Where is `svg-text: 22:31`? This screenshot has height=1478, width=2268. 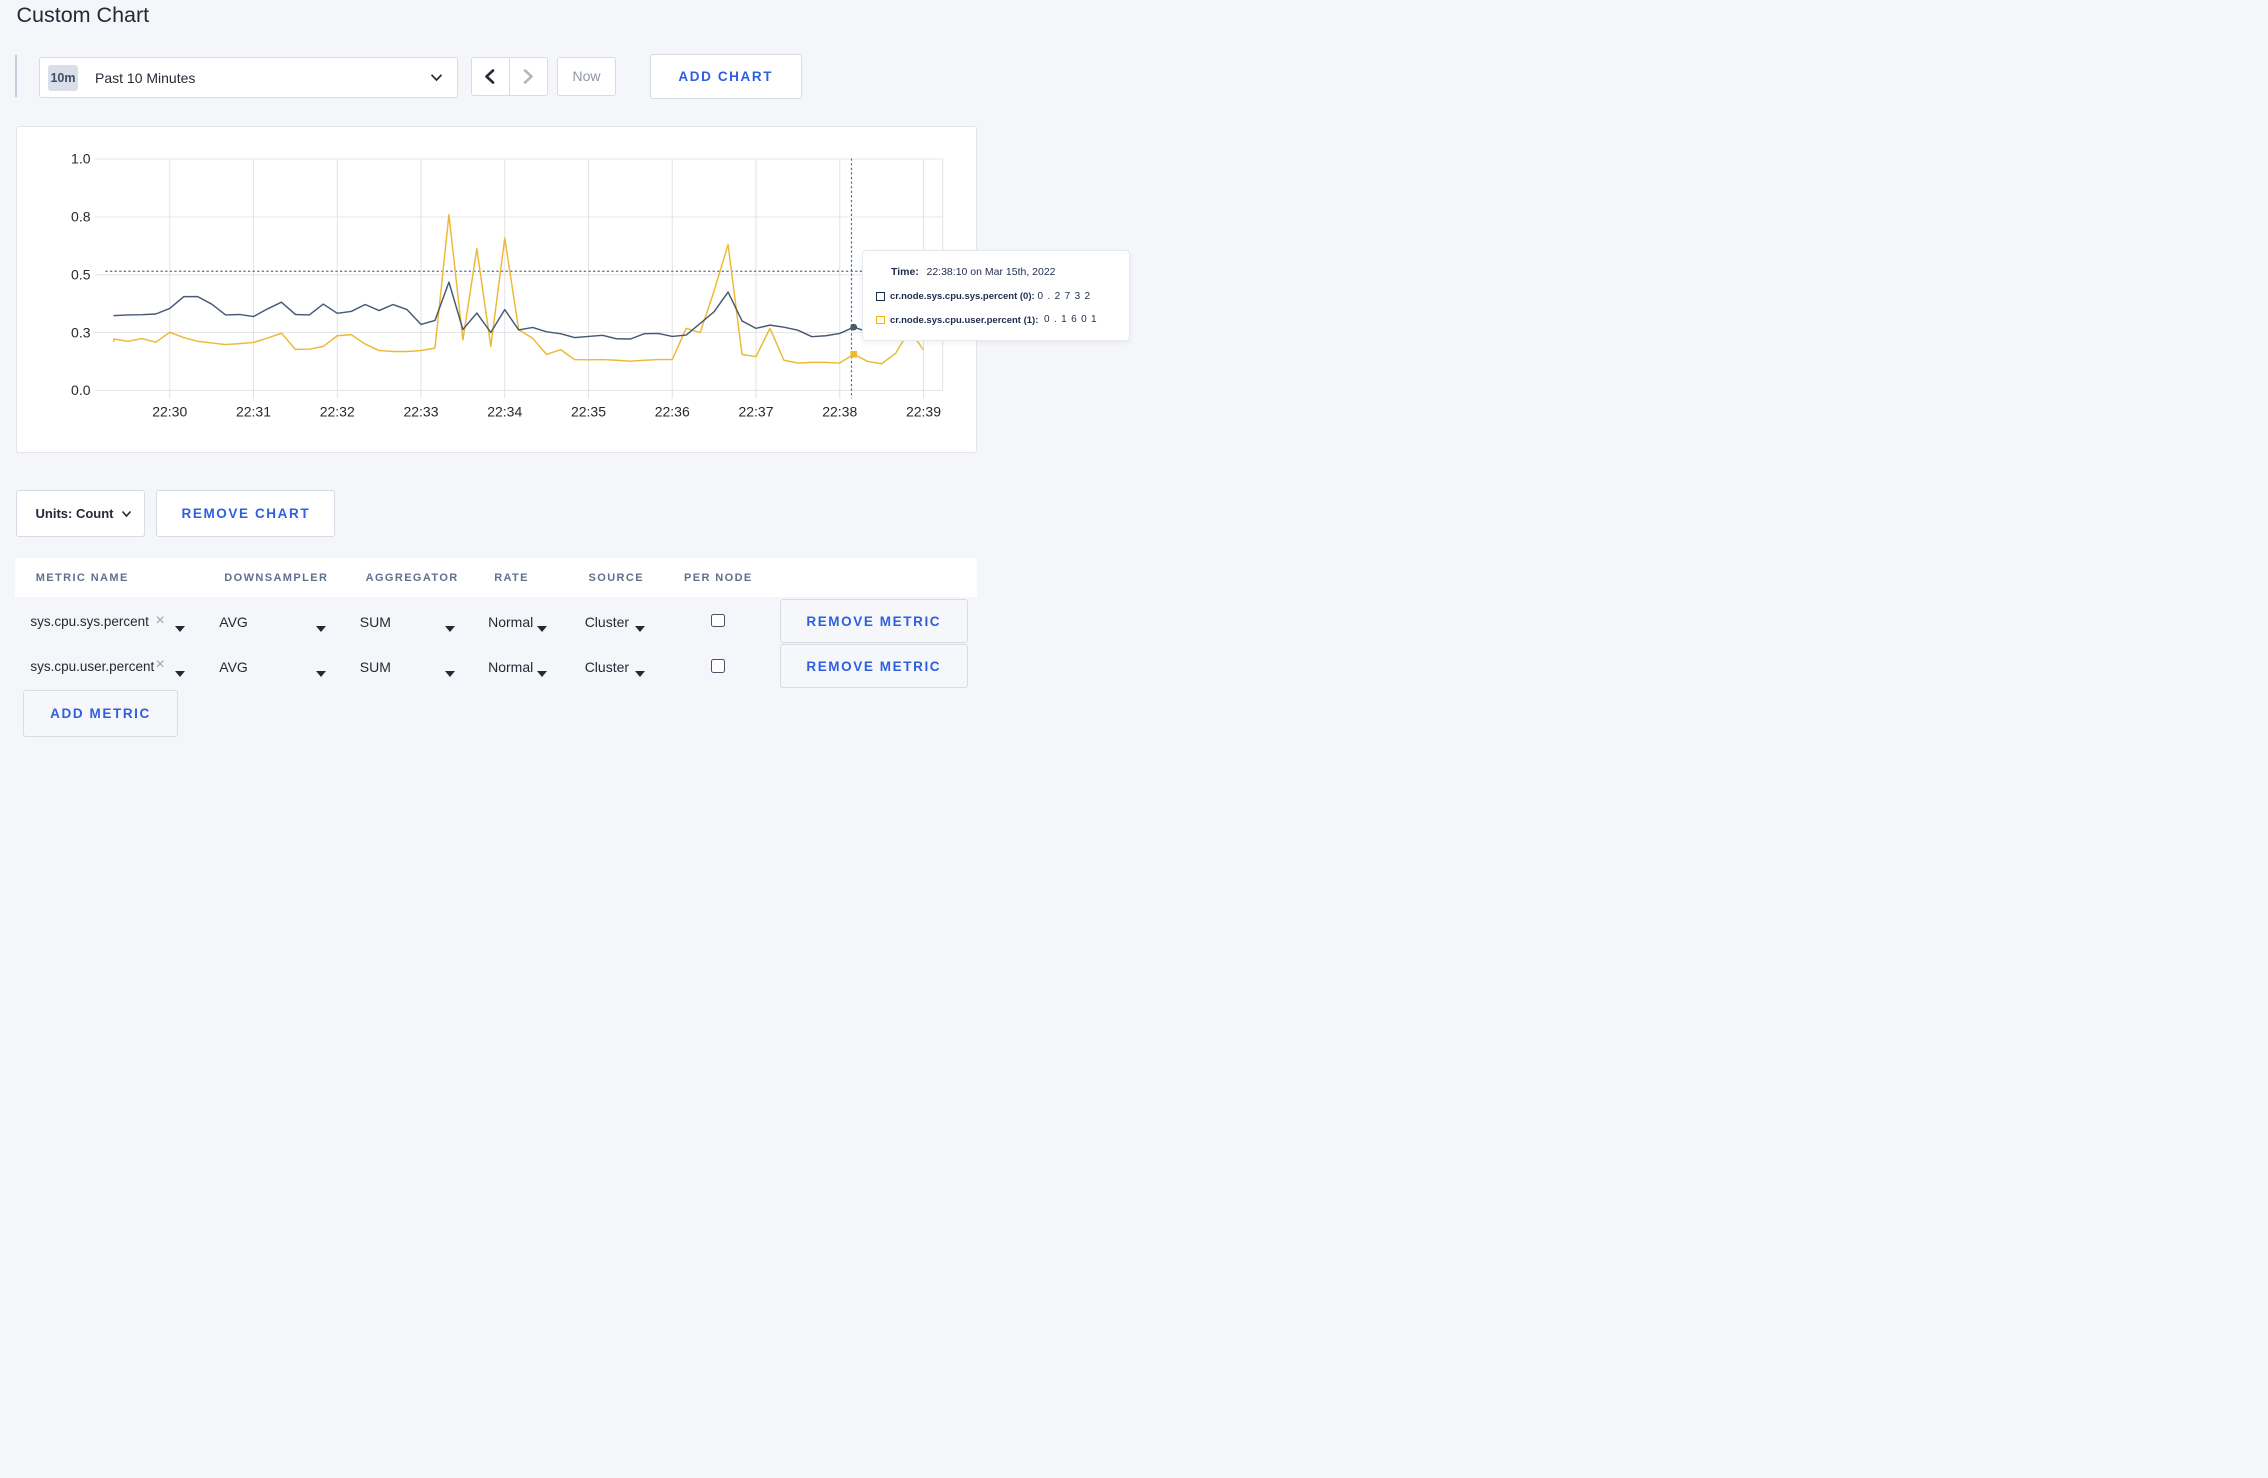
svg-text: 22:31 is located at coordinates (253, 411).